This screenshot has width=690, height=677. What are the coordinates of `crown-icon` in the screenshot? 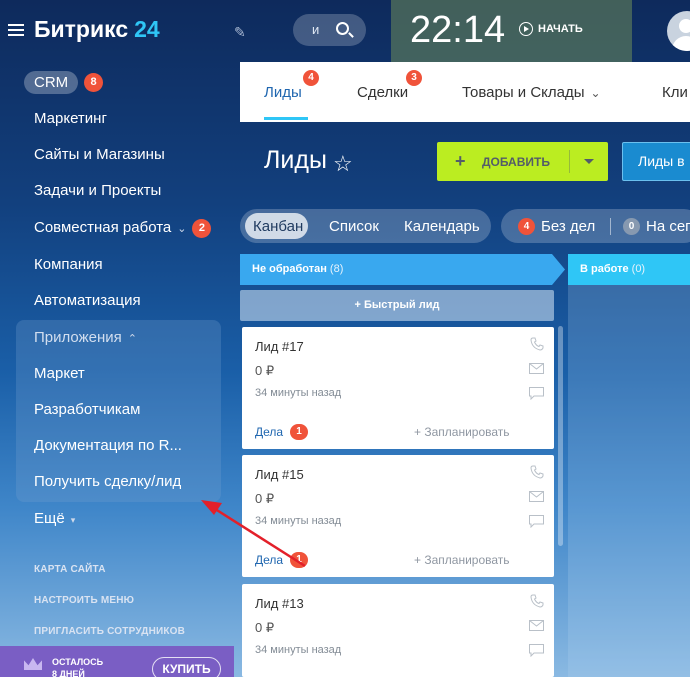 It's located at (33, 664).